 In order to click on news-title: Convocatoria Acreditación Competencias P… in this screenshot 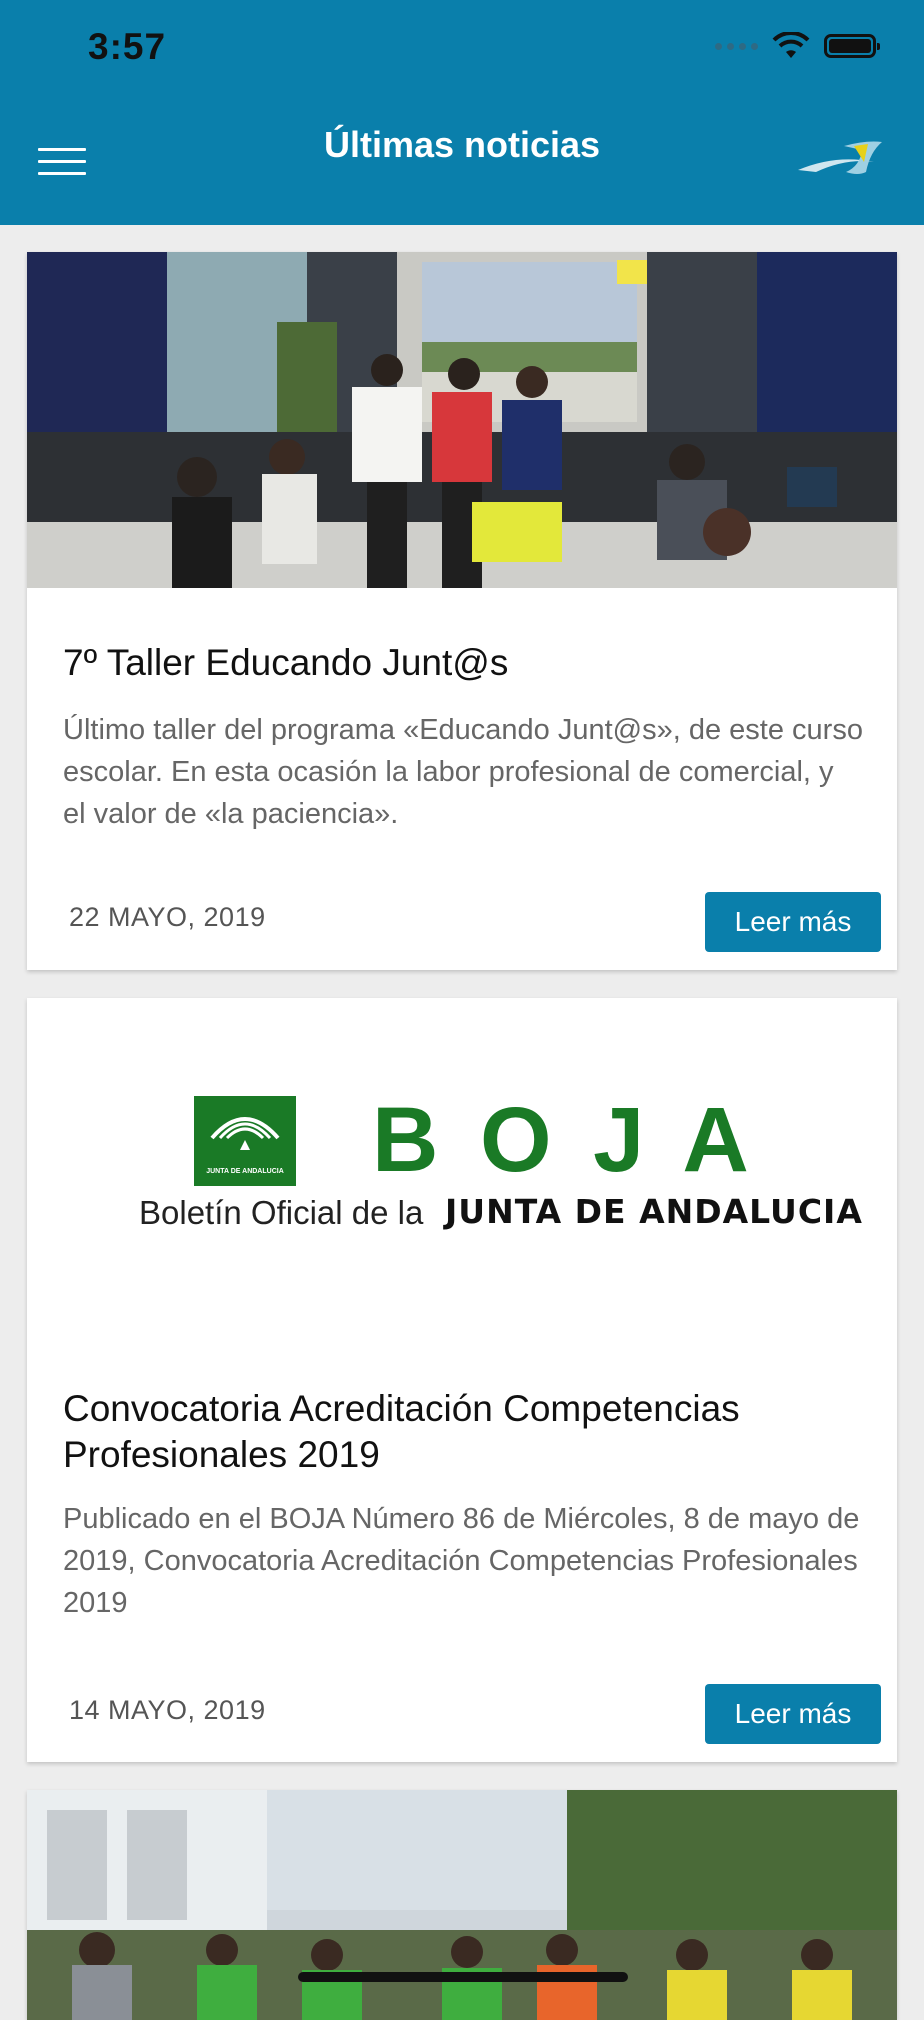, I will do `click(463, 1432)`.